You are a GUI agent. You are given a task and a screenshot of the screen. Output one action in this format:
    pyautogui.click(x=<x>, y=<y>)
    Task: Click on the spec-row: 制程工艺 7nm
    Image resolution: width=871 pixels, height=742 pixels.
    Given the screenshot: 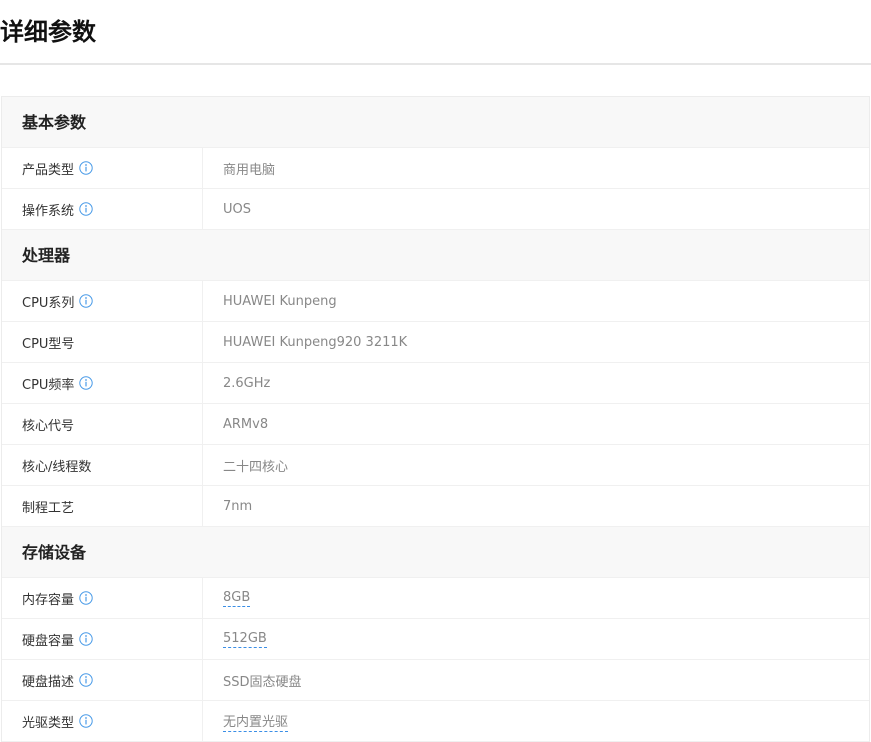 What is the action you would take?
    pyautogui.click(x=435, y=506)
    